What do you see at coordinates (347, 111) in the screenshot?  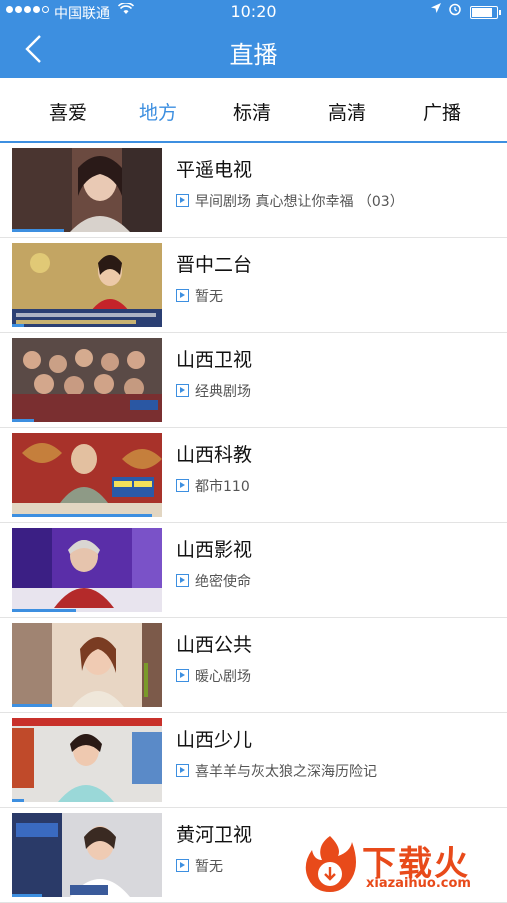 I see `tab-hd: 高清` at bounding box center [347, 111].